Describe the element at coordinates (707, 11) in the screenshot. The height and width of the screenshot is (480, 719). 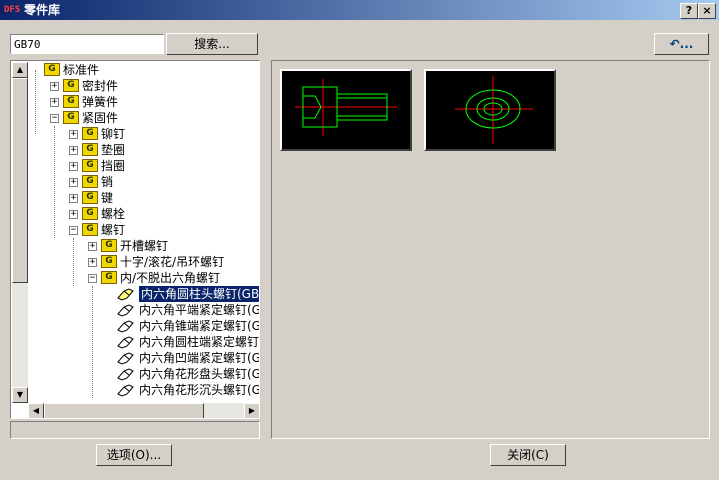
I see `close-window-button: ×` at that location.